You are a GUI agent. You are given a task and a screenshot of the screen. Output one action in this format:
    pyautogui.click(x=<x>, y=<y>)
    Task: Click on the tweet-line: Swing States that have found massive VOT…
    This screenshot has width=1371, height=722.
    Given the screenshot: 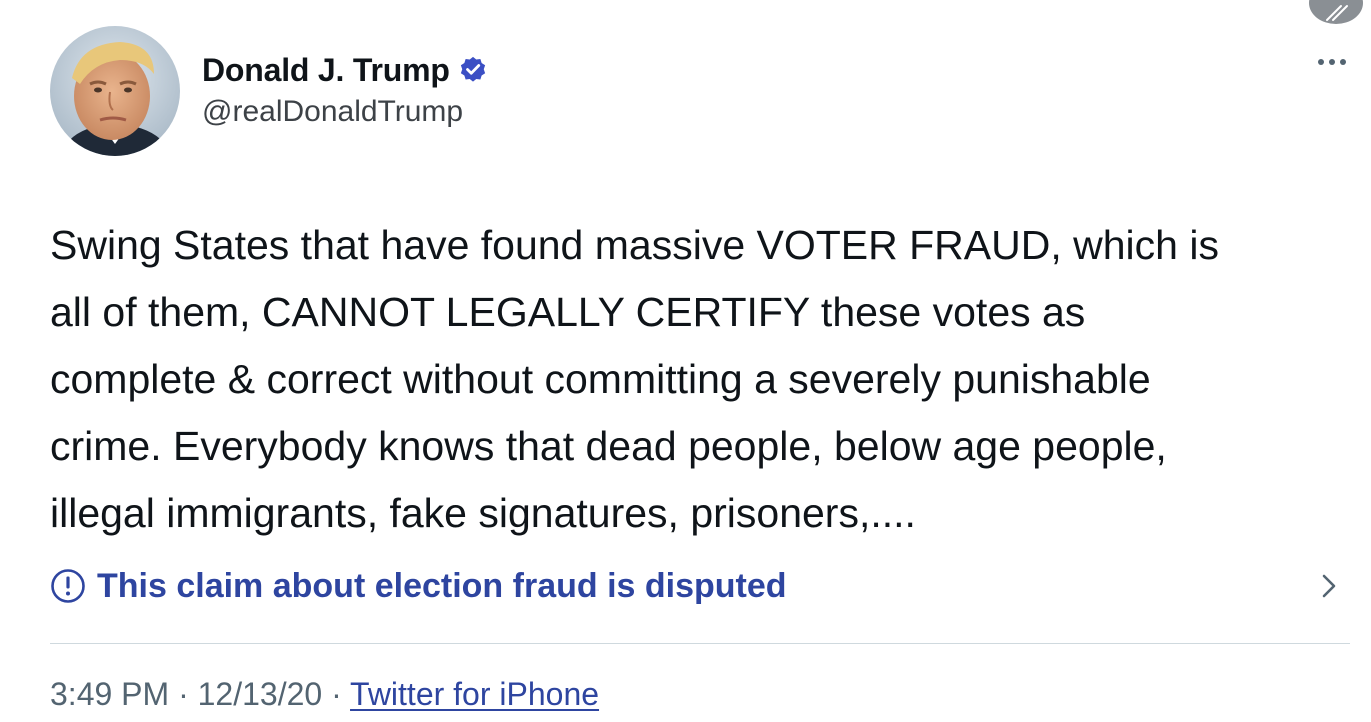 What is the action you would take?
    pyautogui.click(x=634, y=245)
    